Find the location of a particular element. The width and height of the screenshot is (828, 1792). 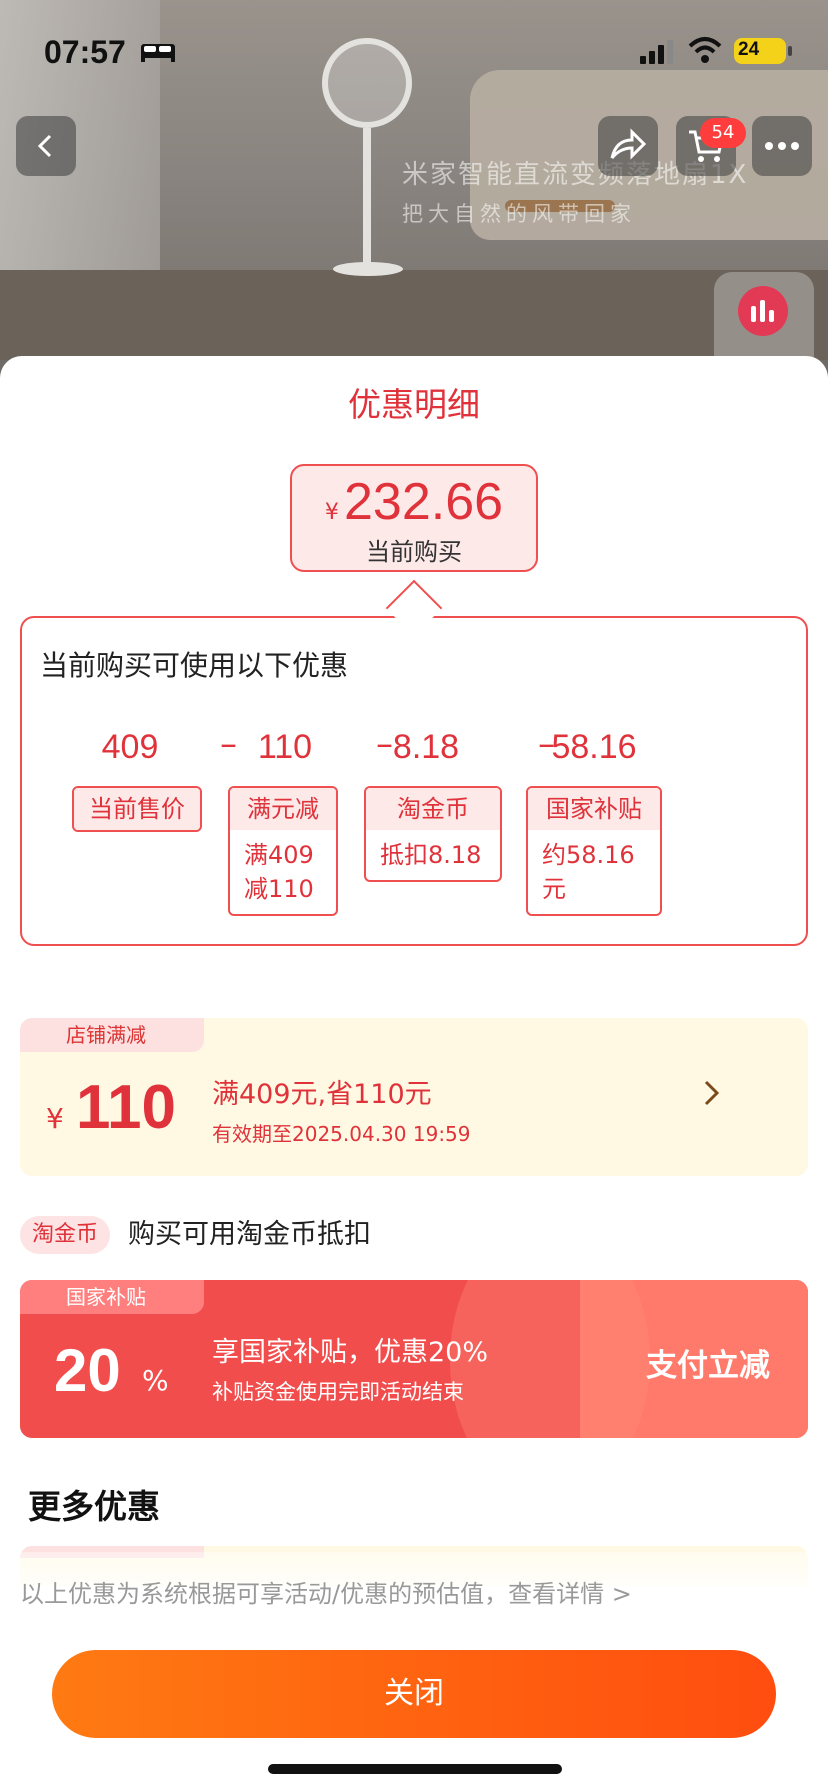

tag-store-discount-label: 满元减 is located at coordinates (283, 809).